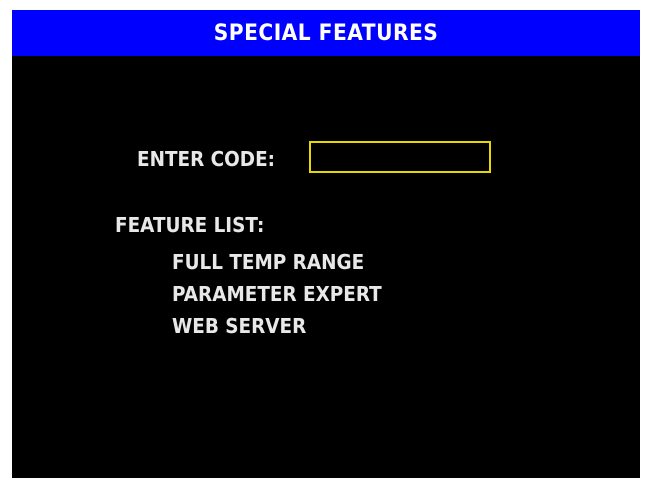  I want to click on screen-title: SPECIAL FEATURES, so click(326, 33).